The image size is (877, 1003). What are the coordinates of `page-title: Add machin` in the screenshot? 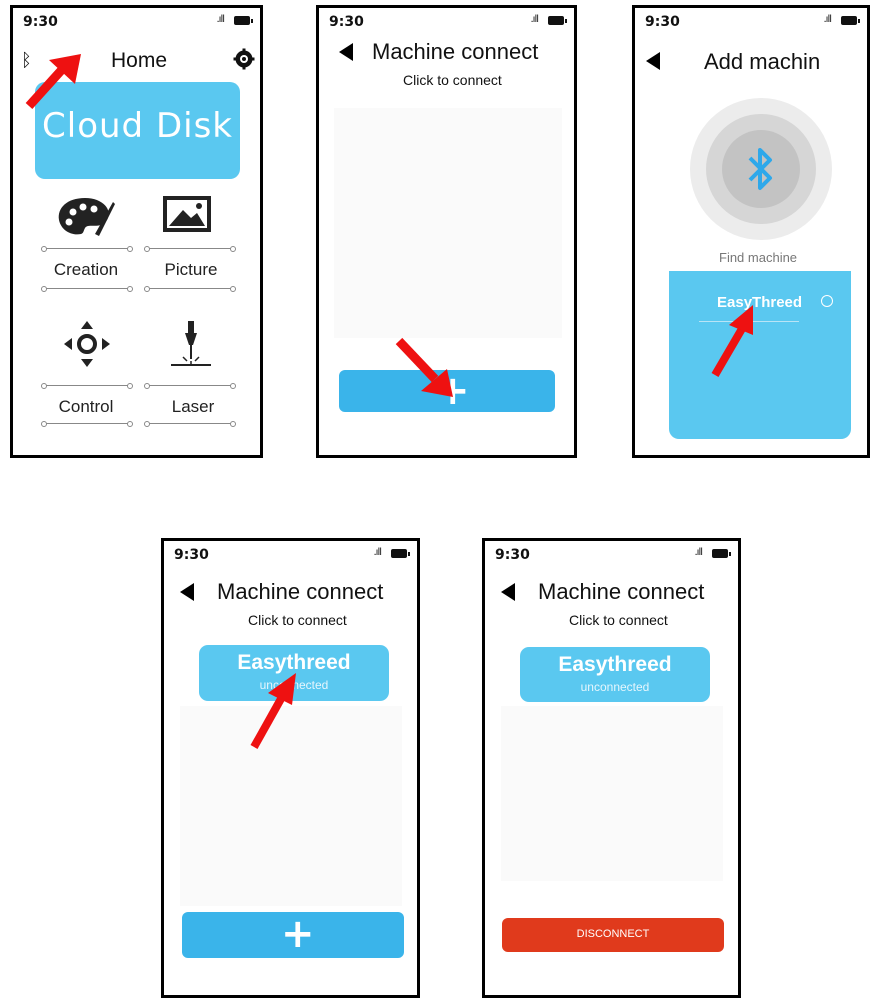 It's located at (762, 61).